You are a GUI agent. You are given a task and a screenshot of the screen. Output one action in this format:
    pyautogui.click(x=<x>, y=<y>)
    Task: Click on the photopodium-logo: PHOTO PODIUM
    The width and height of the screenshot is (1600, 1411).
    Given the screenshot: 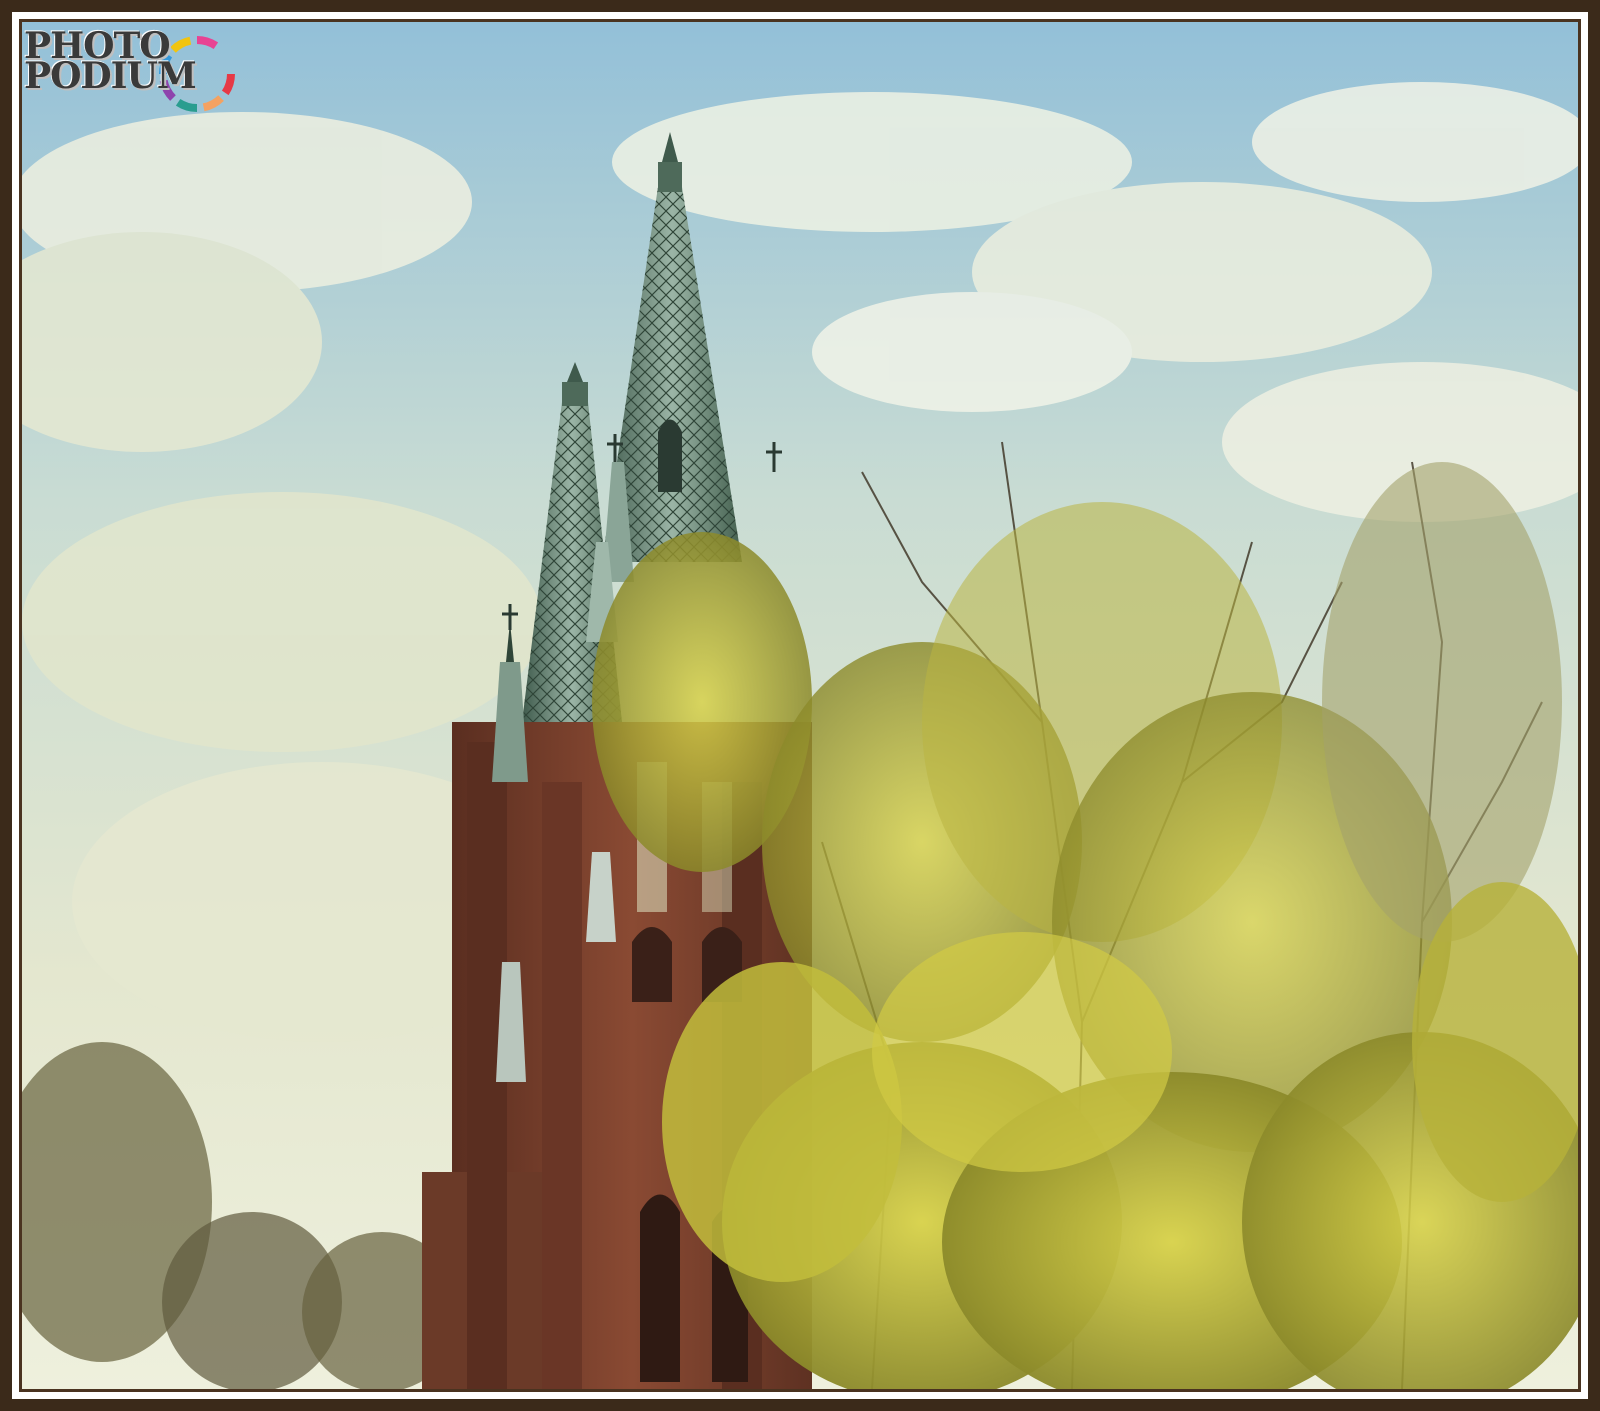 What is the action you would take?
    pyautogui.click(x=142, y=77)
    